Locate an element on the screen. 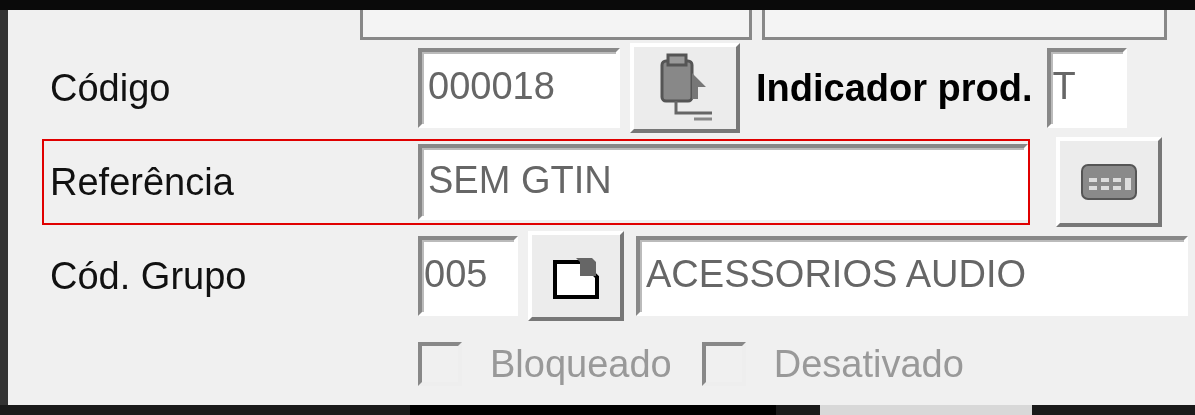  keypad-icon is located at coordinates (1109, 182).